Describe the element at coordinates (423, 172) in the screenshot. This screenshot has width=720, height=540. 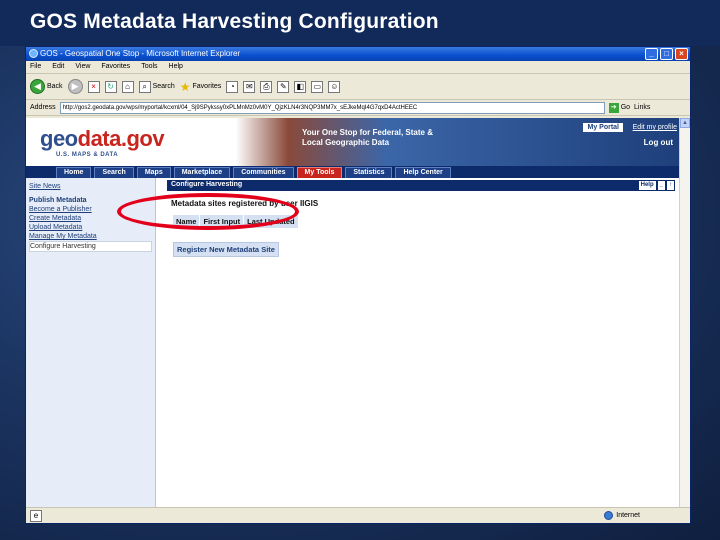
I see `tab-help-center: Help Center` at that location.